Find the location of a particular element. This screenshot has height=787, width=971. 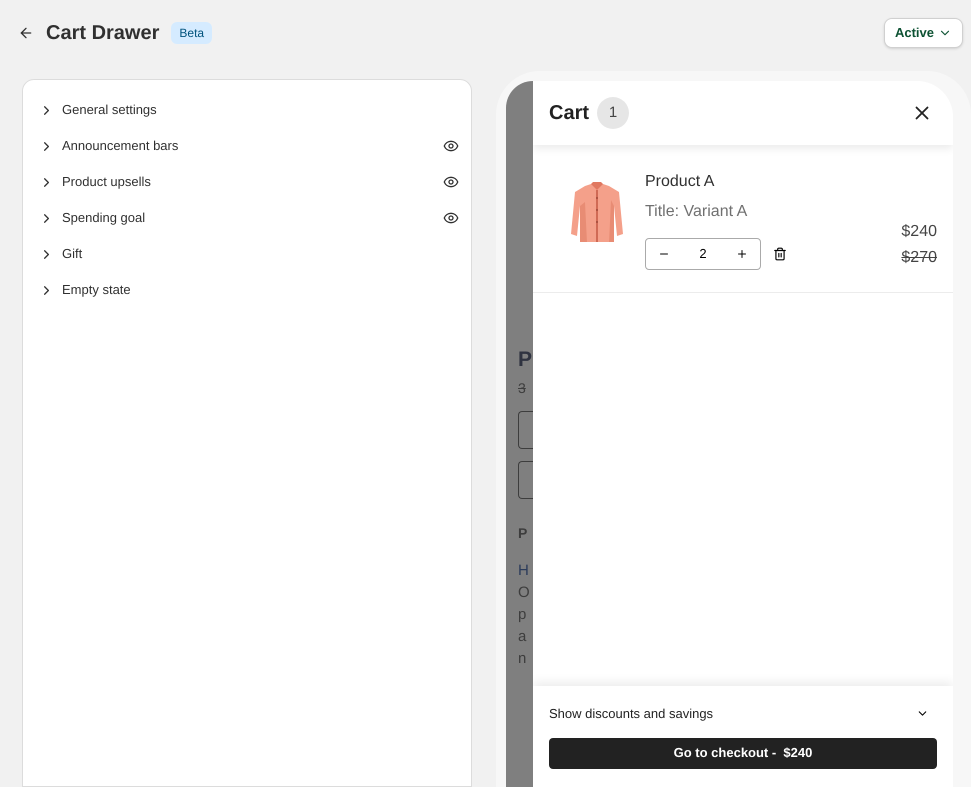

trash-icon is located at coordinates (780, 254).